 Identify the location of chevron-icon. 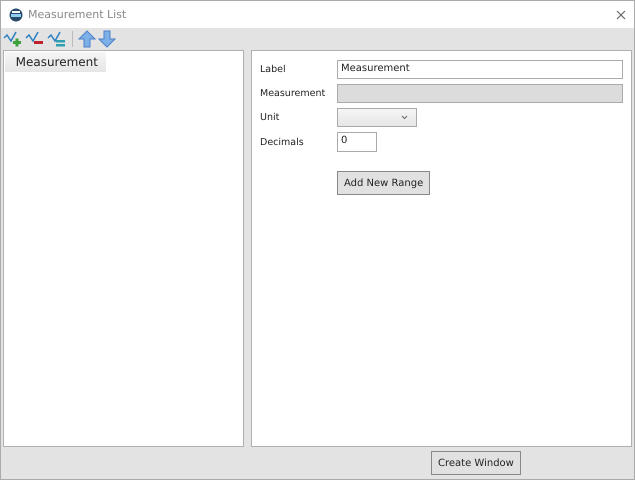
(404, 117).